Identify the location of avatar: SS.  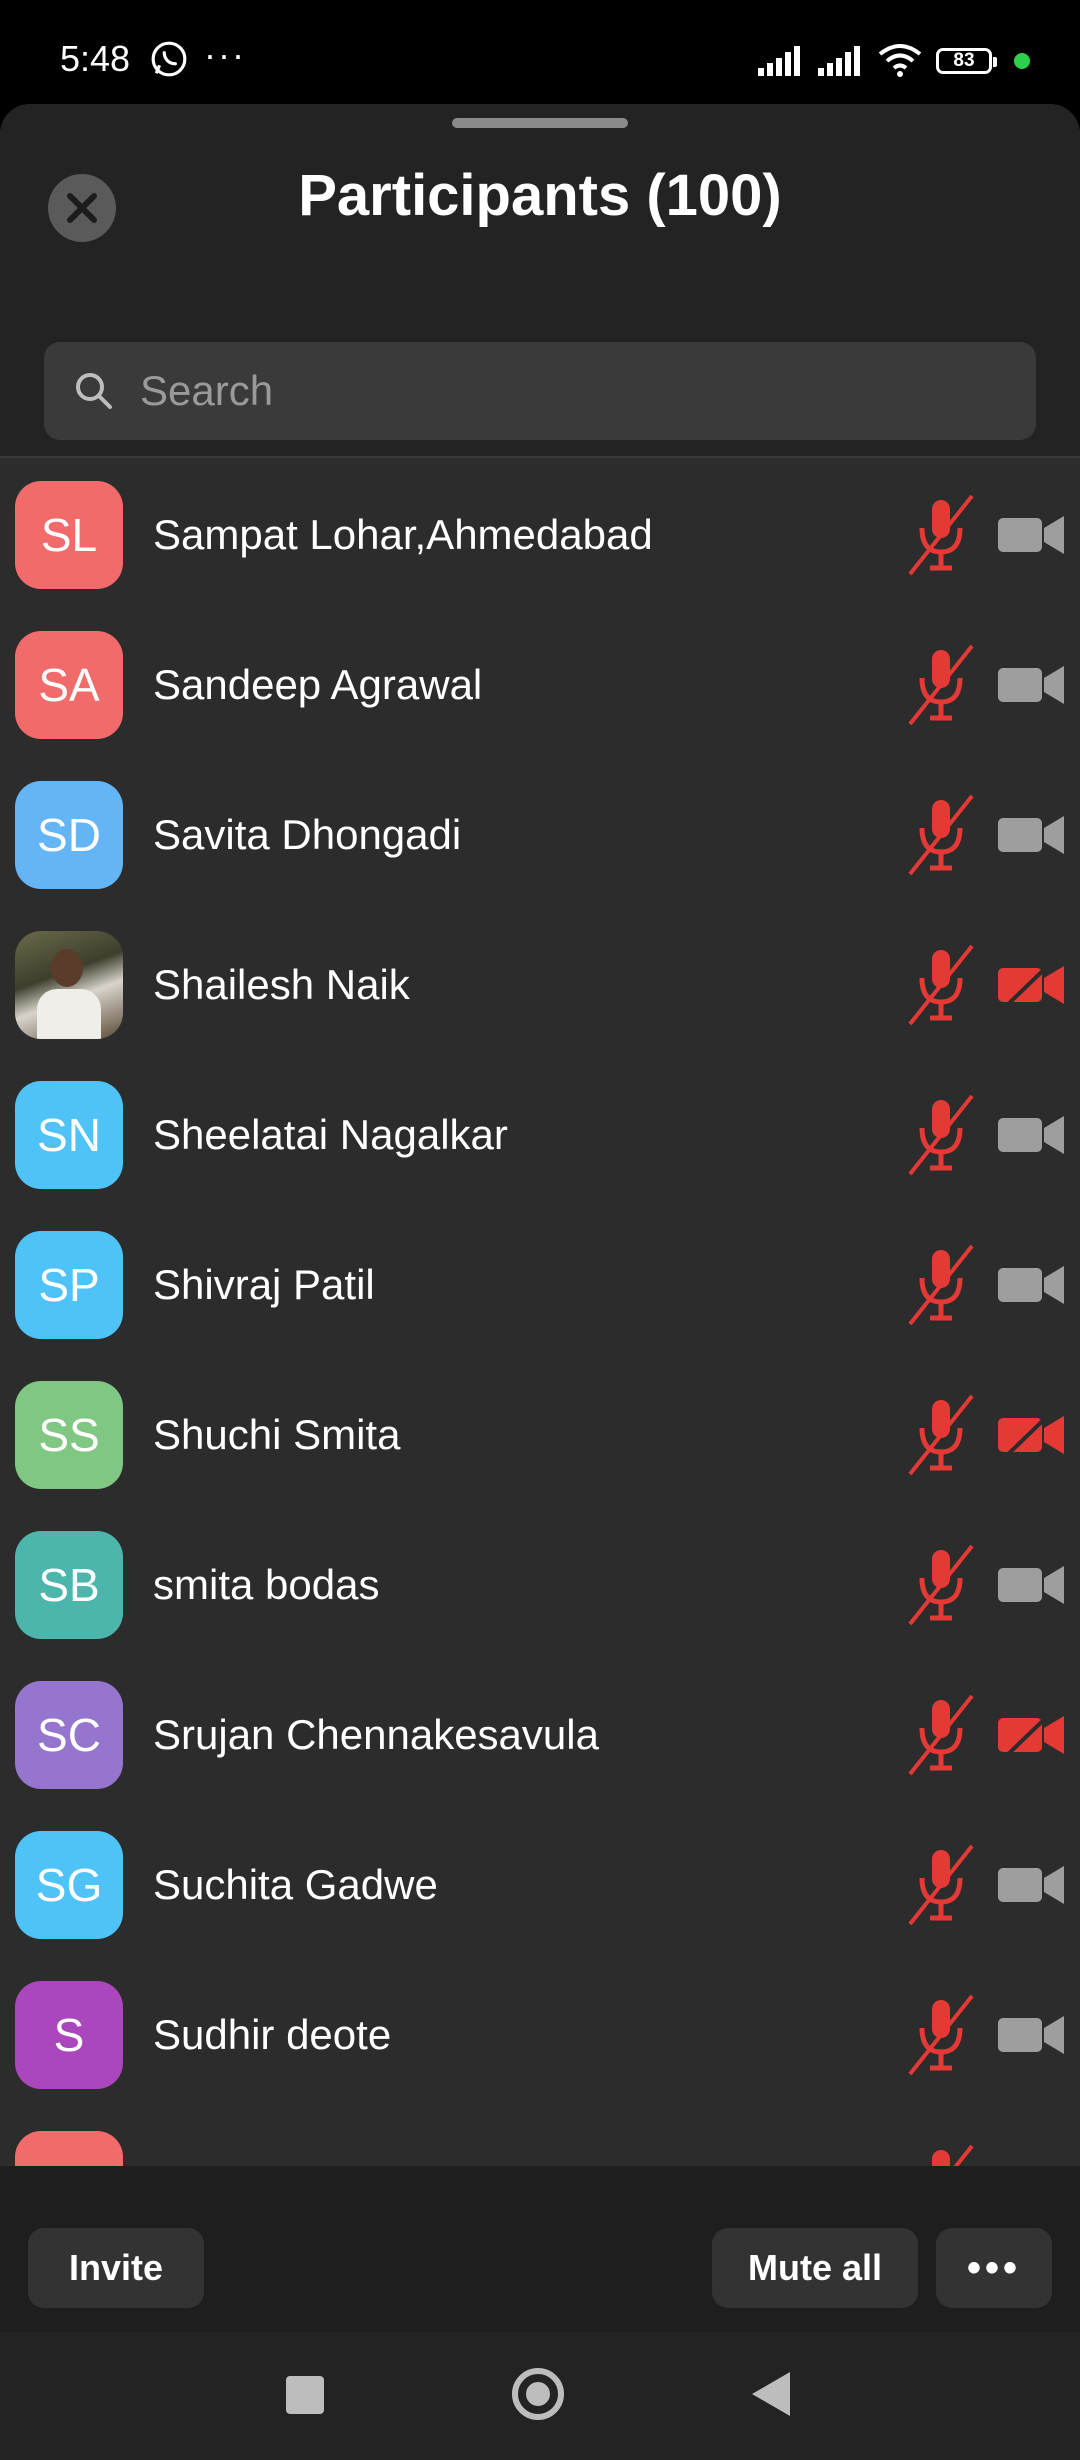
(69, 1435).